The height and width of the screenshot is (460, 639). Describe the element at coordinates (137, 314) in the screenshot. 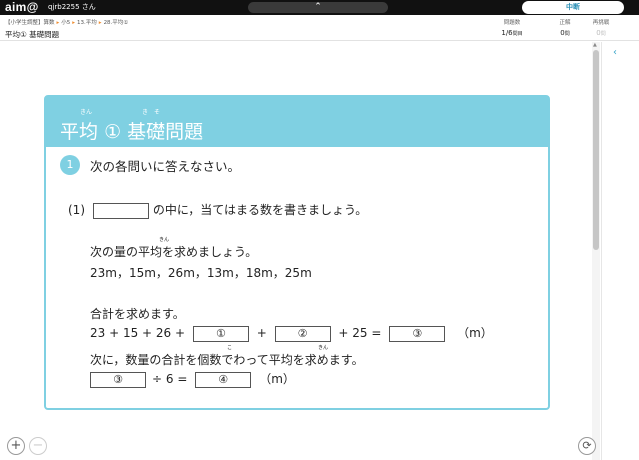

I see `sum-line: 合計を求めます。` at that location.